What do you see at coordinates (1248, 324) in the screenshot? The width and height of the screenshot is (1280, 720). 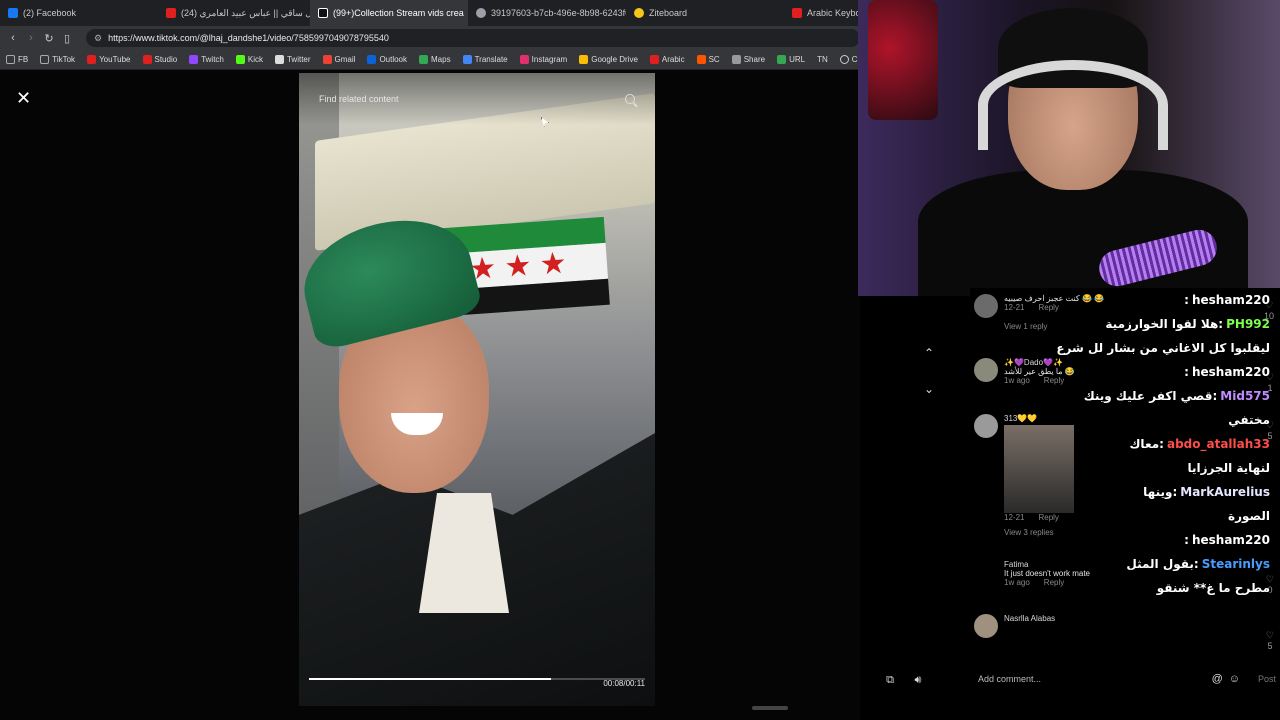 I see `chat-username: PH992` at bounding box center [1248, 324].